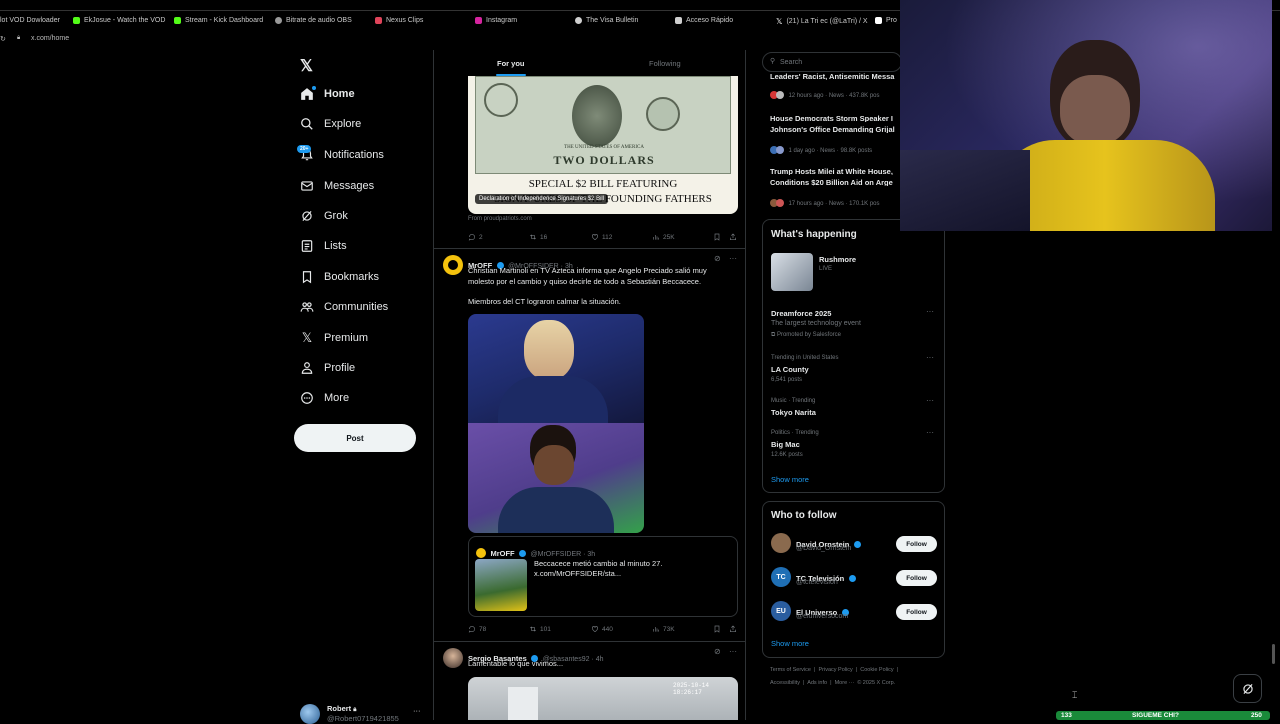 This screenshot has height=724, width=1280. What do you see at coordinates (330, 124) in the screenshot?
I see `nav-explore: Explore` at bounding box center [330, 124].